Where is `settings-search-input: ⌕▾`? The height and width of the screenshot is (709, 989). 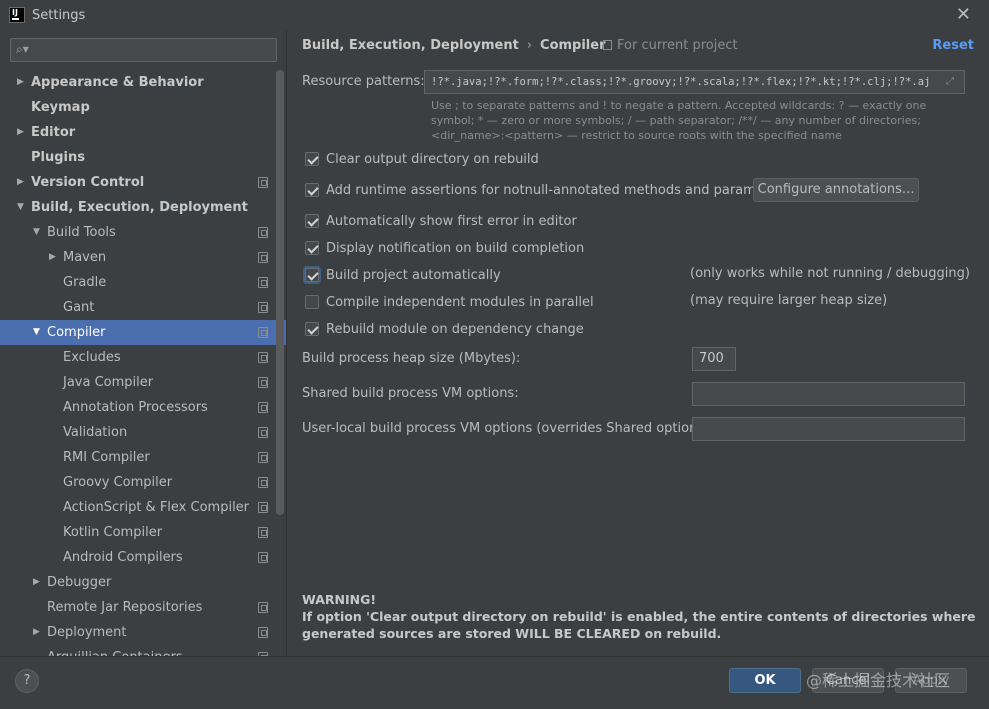 settings-search-input: ⌕▾ is located at coordinates (143, 50).